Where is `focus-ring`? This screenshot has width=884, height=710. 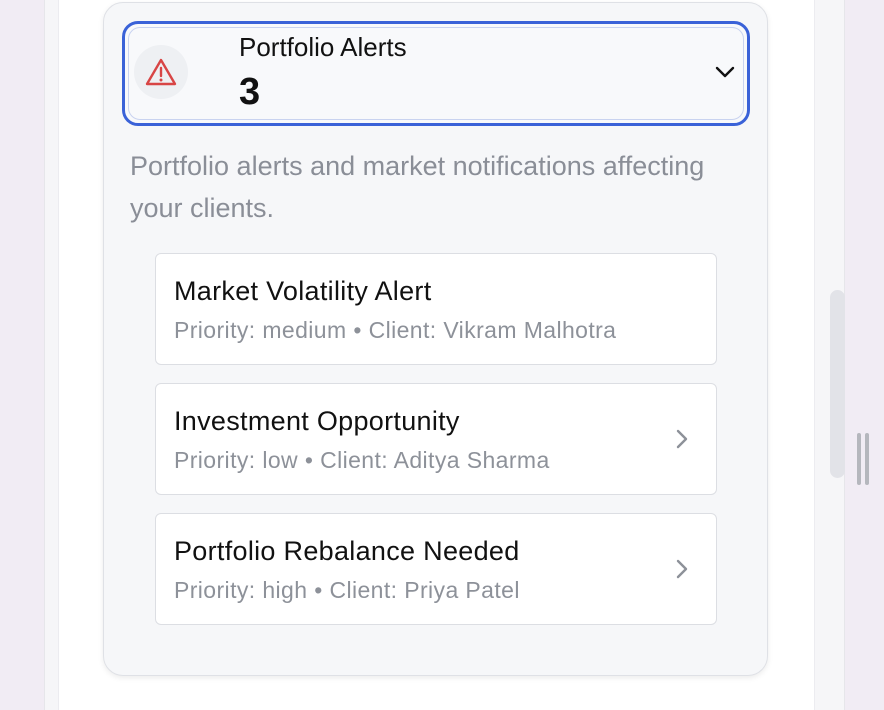 focus-ring is located at coordinates (436, 73).